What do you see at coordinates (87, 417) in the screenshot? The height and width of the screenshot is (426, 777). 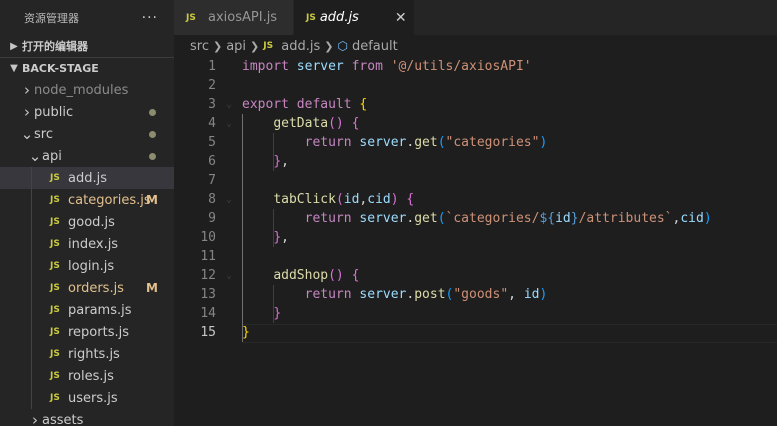 I see `tree-folder: › assets` at bounding box center [87, 417].